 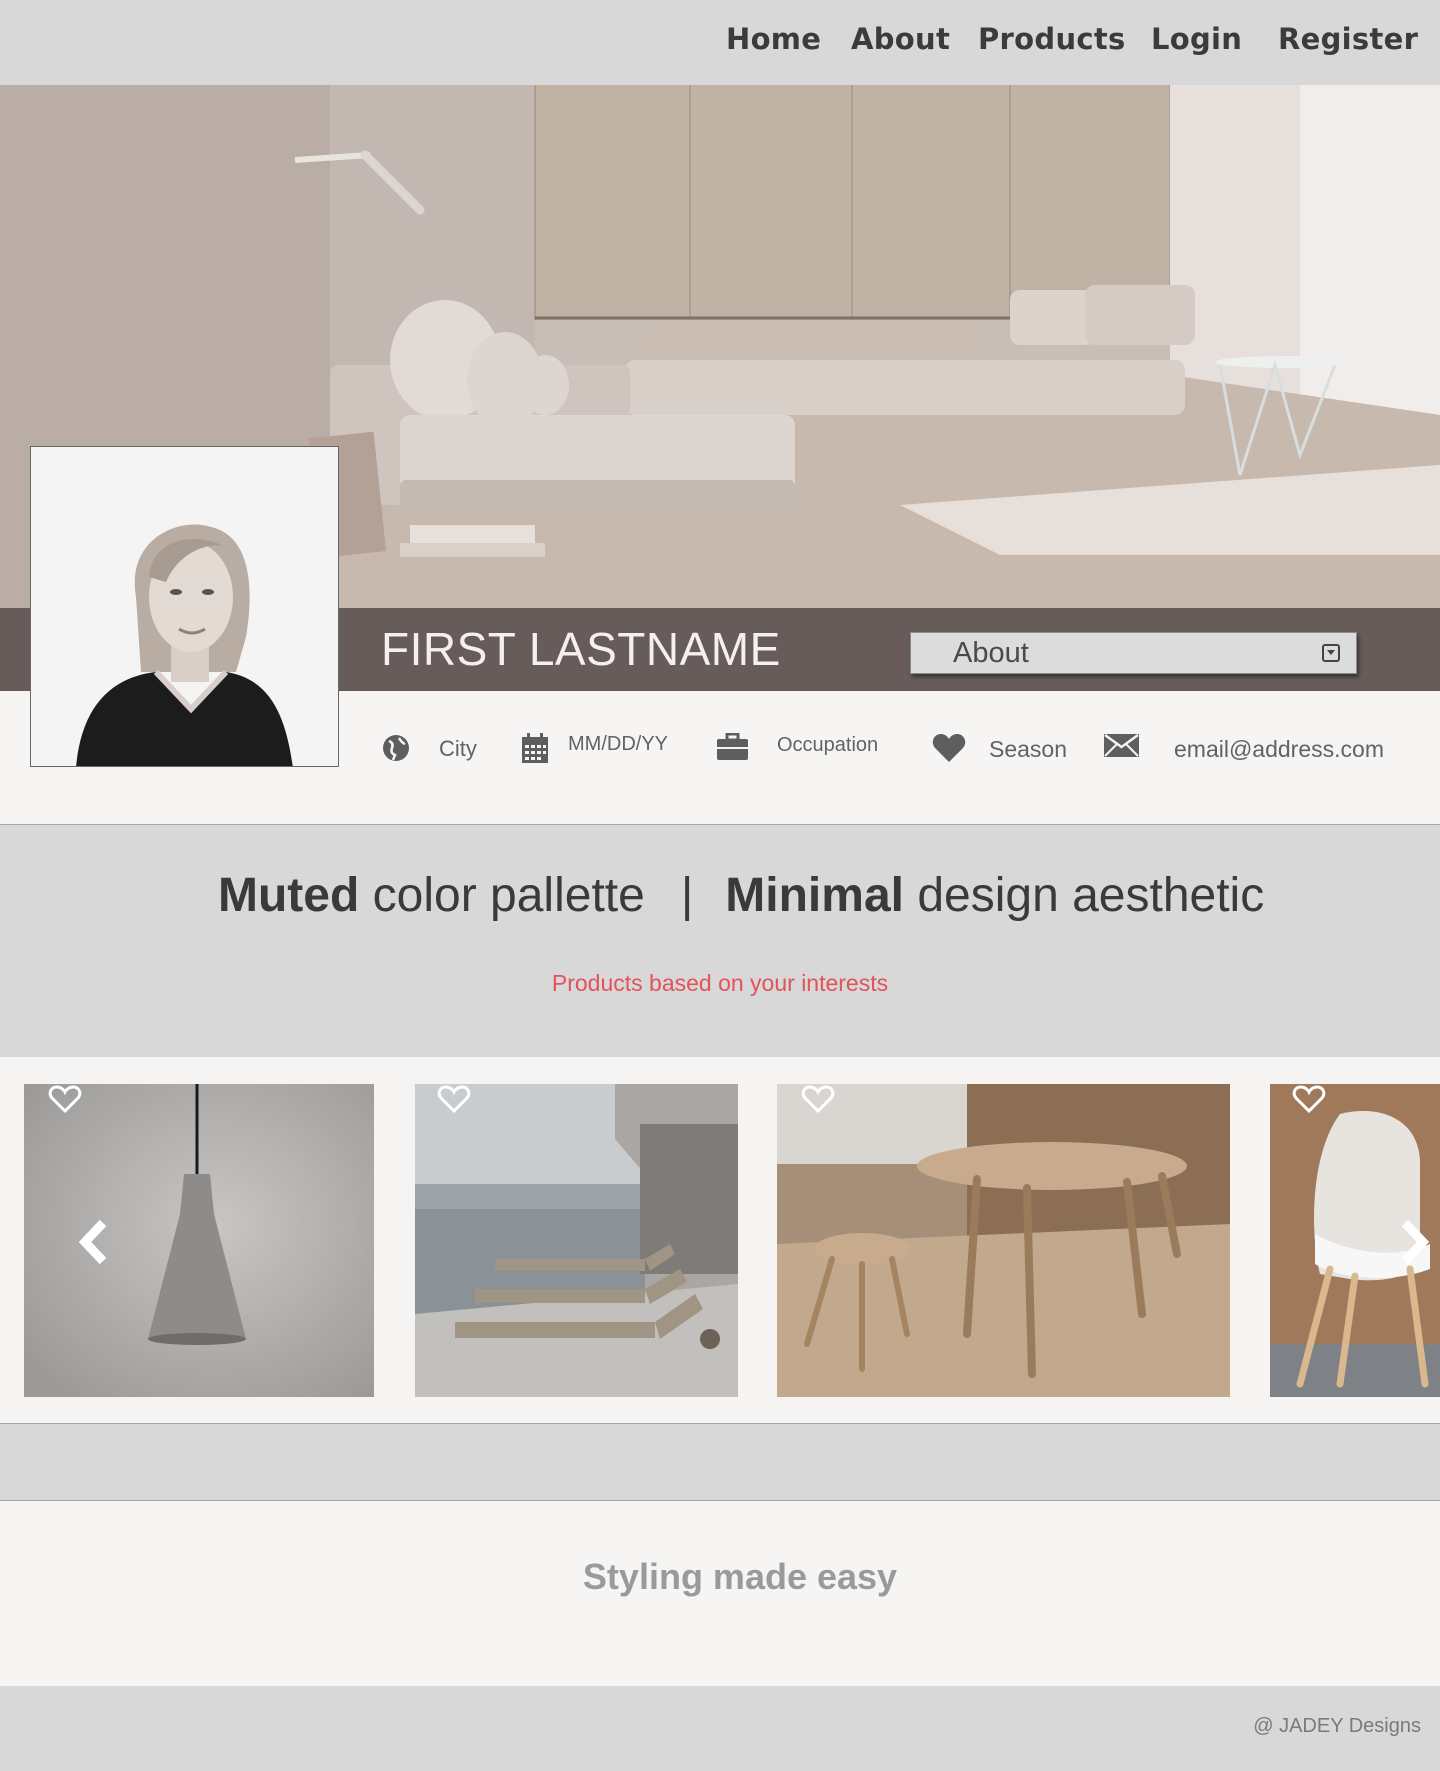 I want to click on interests-subtitle: Products based on your interests, so click(x=720, y=983).